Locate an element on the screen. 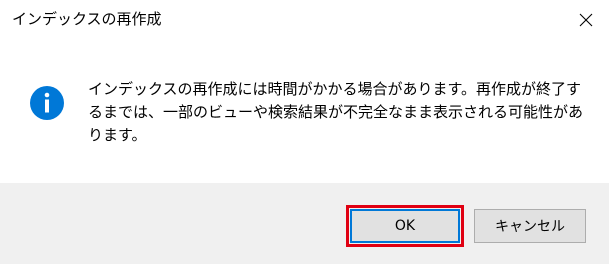 The width and height of the screenshot is (609, 264). close-icon is located at coordinates (586, 20).